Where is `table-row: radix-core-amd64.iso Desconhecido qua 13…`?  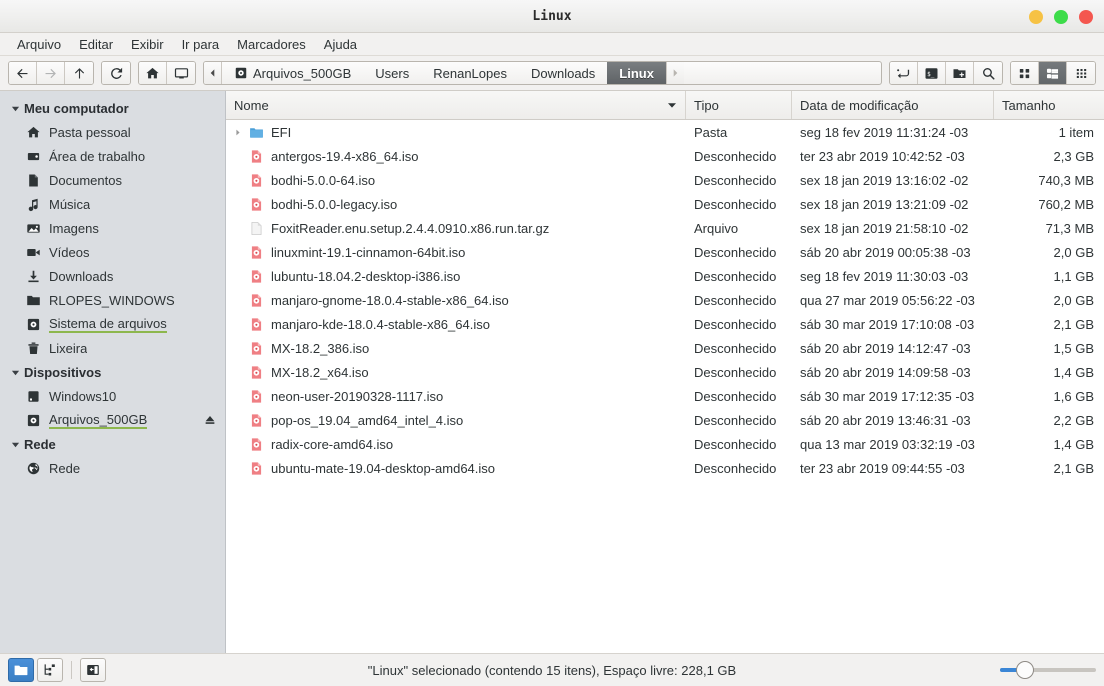
table-row: radix-core-amd64.iso Desconhecido qua 13… is located at coordinates (665, 444).